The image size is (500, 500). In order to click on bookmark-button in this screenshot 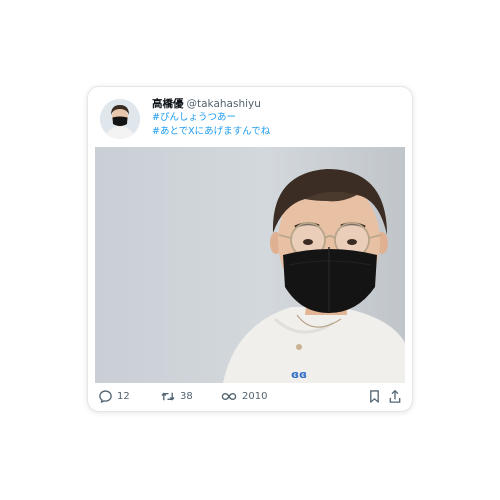, I will do `click(374, 396)`.